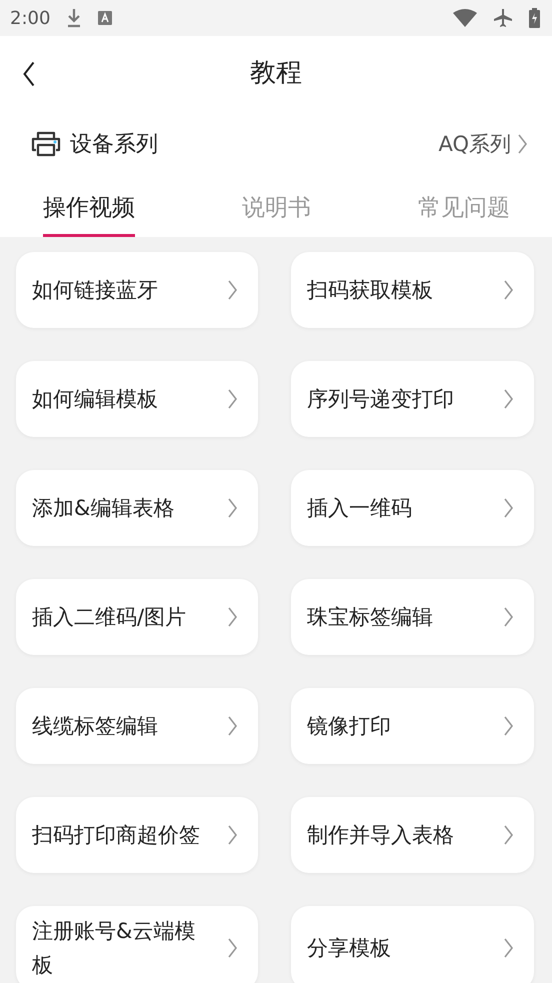  Describe the element at coordinates (137, 617) in the screenshot. I see `tutorial-card: 插入二维码/图片` at that location.